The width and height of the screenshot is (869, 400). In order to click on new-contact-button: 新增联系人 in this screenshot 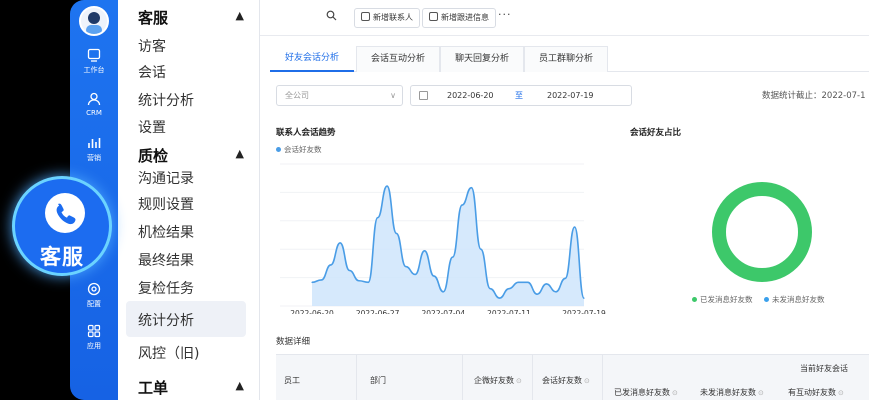, I will do `click(387, 18)`.